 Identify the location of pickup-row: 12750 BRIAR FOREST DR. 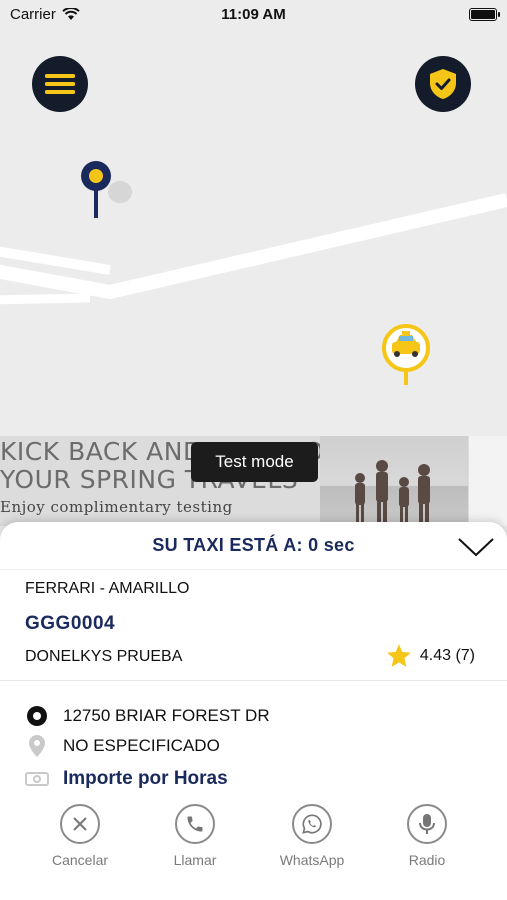
(147, 716).